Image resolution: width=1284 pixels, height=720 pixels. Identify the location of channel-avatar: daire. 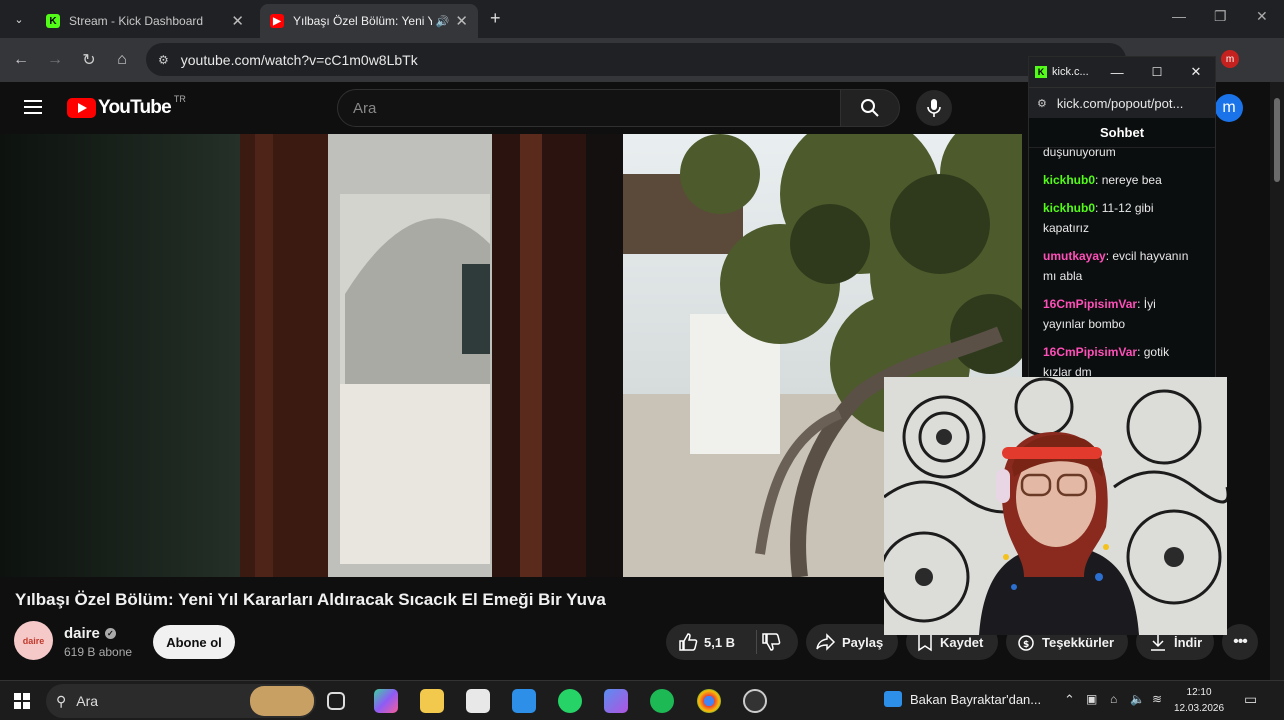
(33, 640).